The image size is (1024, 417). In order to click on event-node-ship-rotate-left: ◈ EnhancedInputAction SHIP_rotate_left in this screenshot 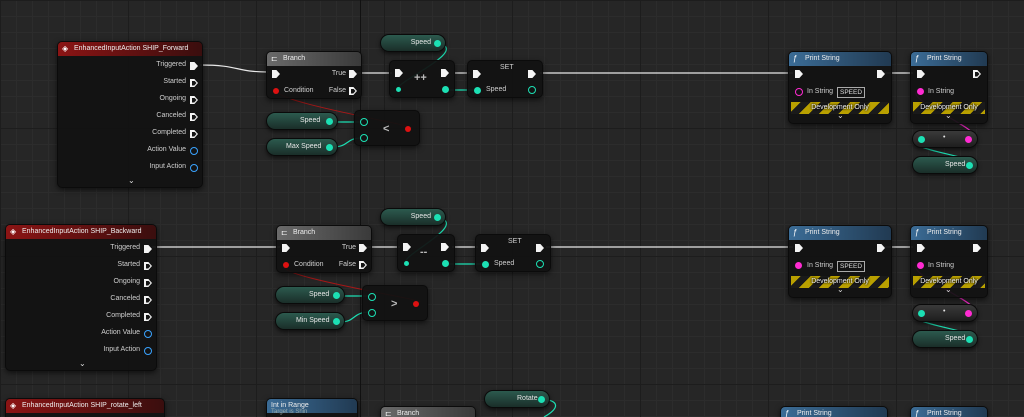, I will do `click(85, 407)`.